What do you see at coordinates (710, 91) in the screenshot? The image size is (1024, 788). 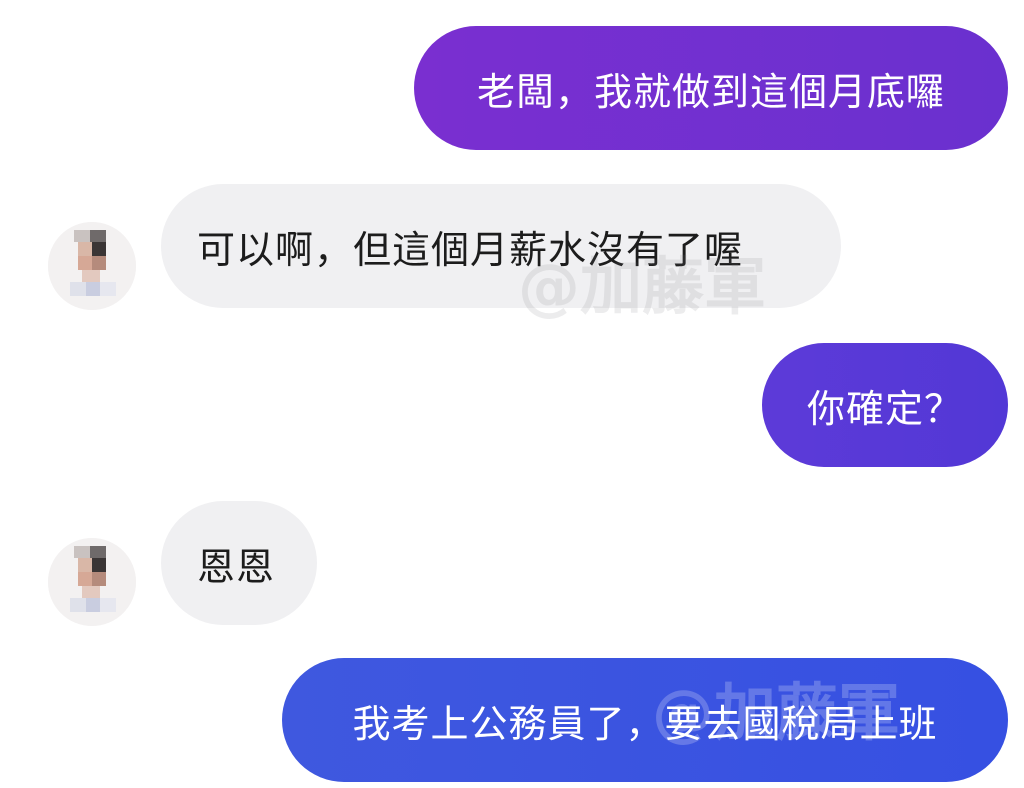 I see `message-text: 老闆，我就做到這個月底囉` at bounding box center [710, 91].